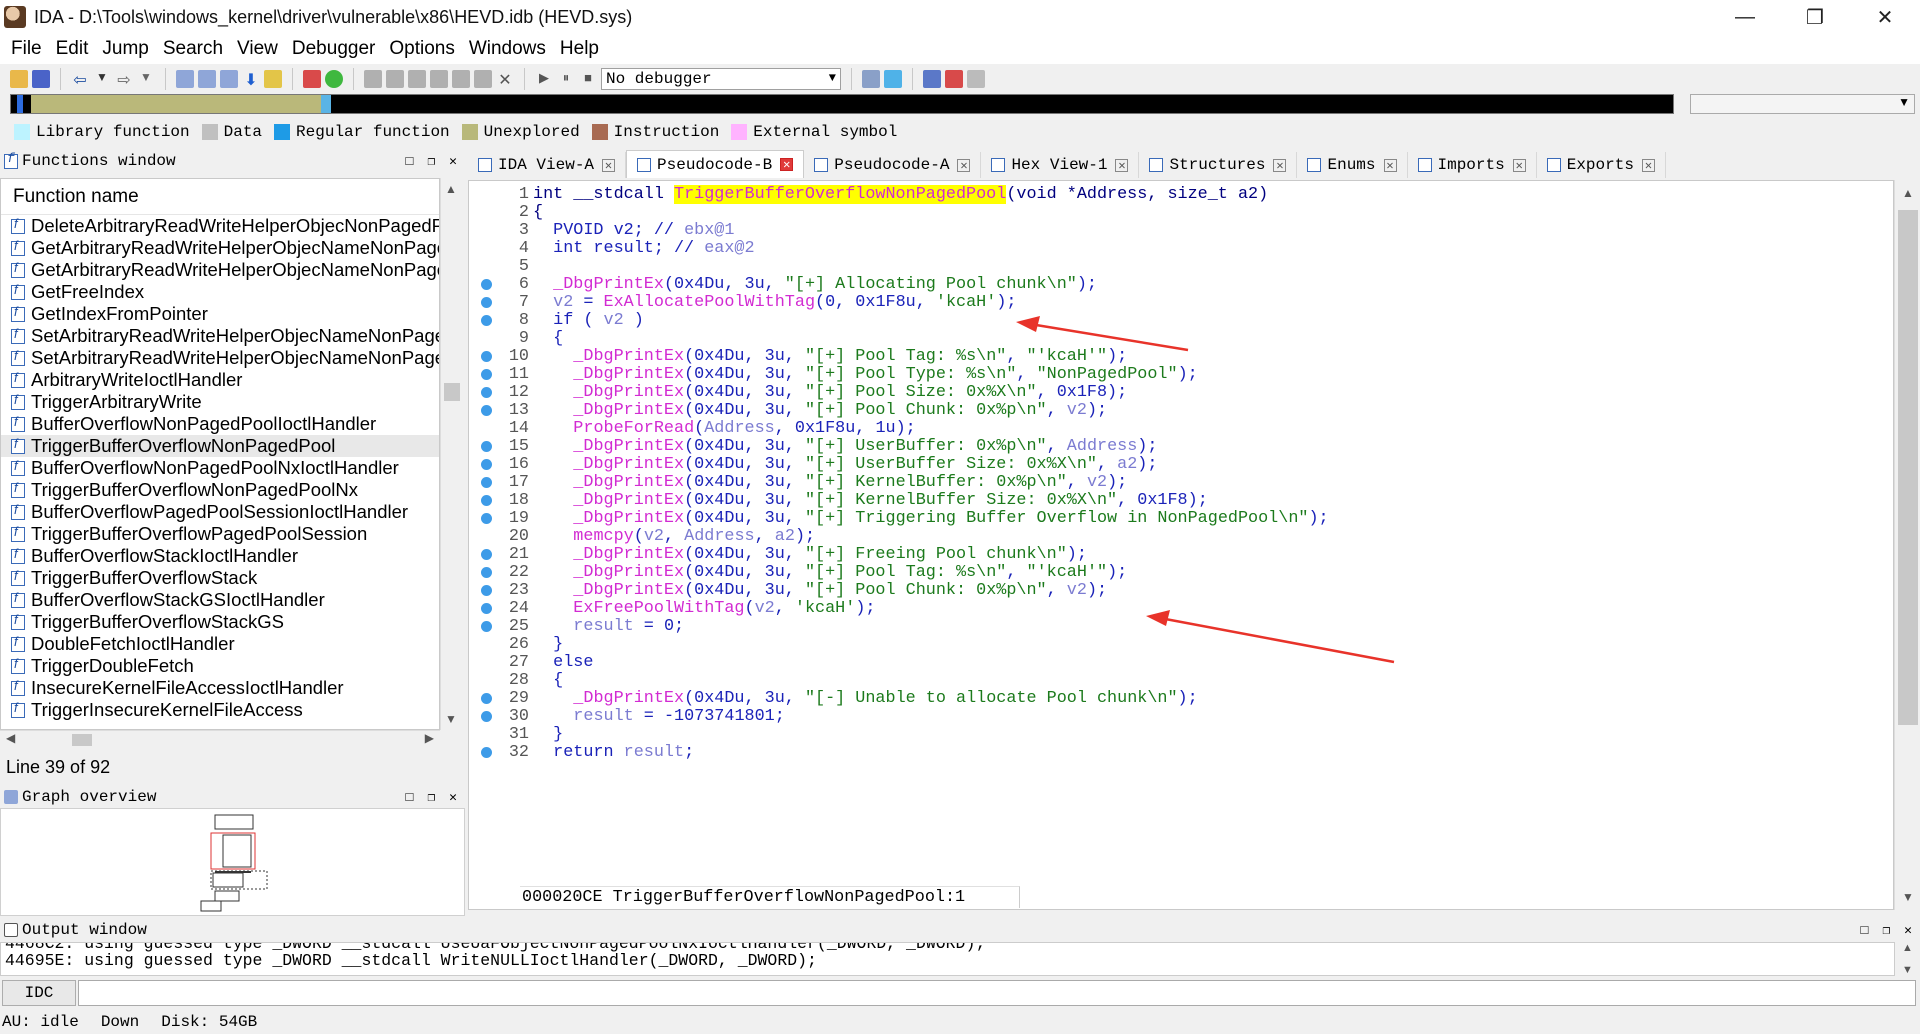 The width and height of the screenshot is (1920, 1034). I want to click on align-icon, so click(439, 79).